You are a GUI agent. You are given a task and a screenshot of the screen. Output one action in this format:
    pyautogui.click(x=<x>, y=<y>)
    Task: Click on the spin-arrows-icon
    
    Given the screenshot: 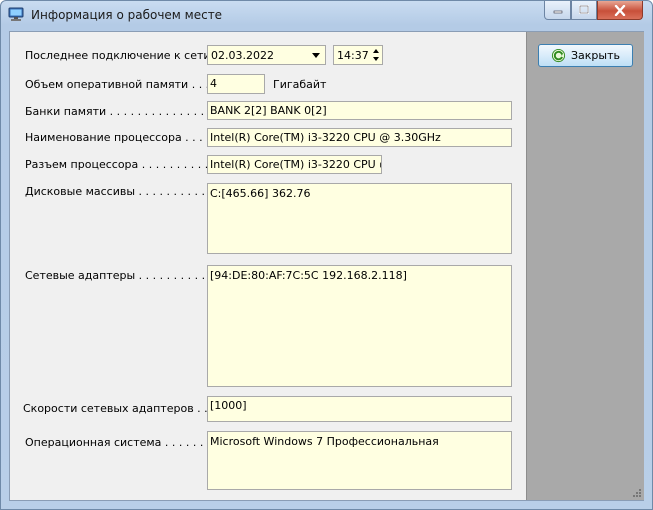 What is the action you would take?
    pyautogui.click(x=376, y=55)
    